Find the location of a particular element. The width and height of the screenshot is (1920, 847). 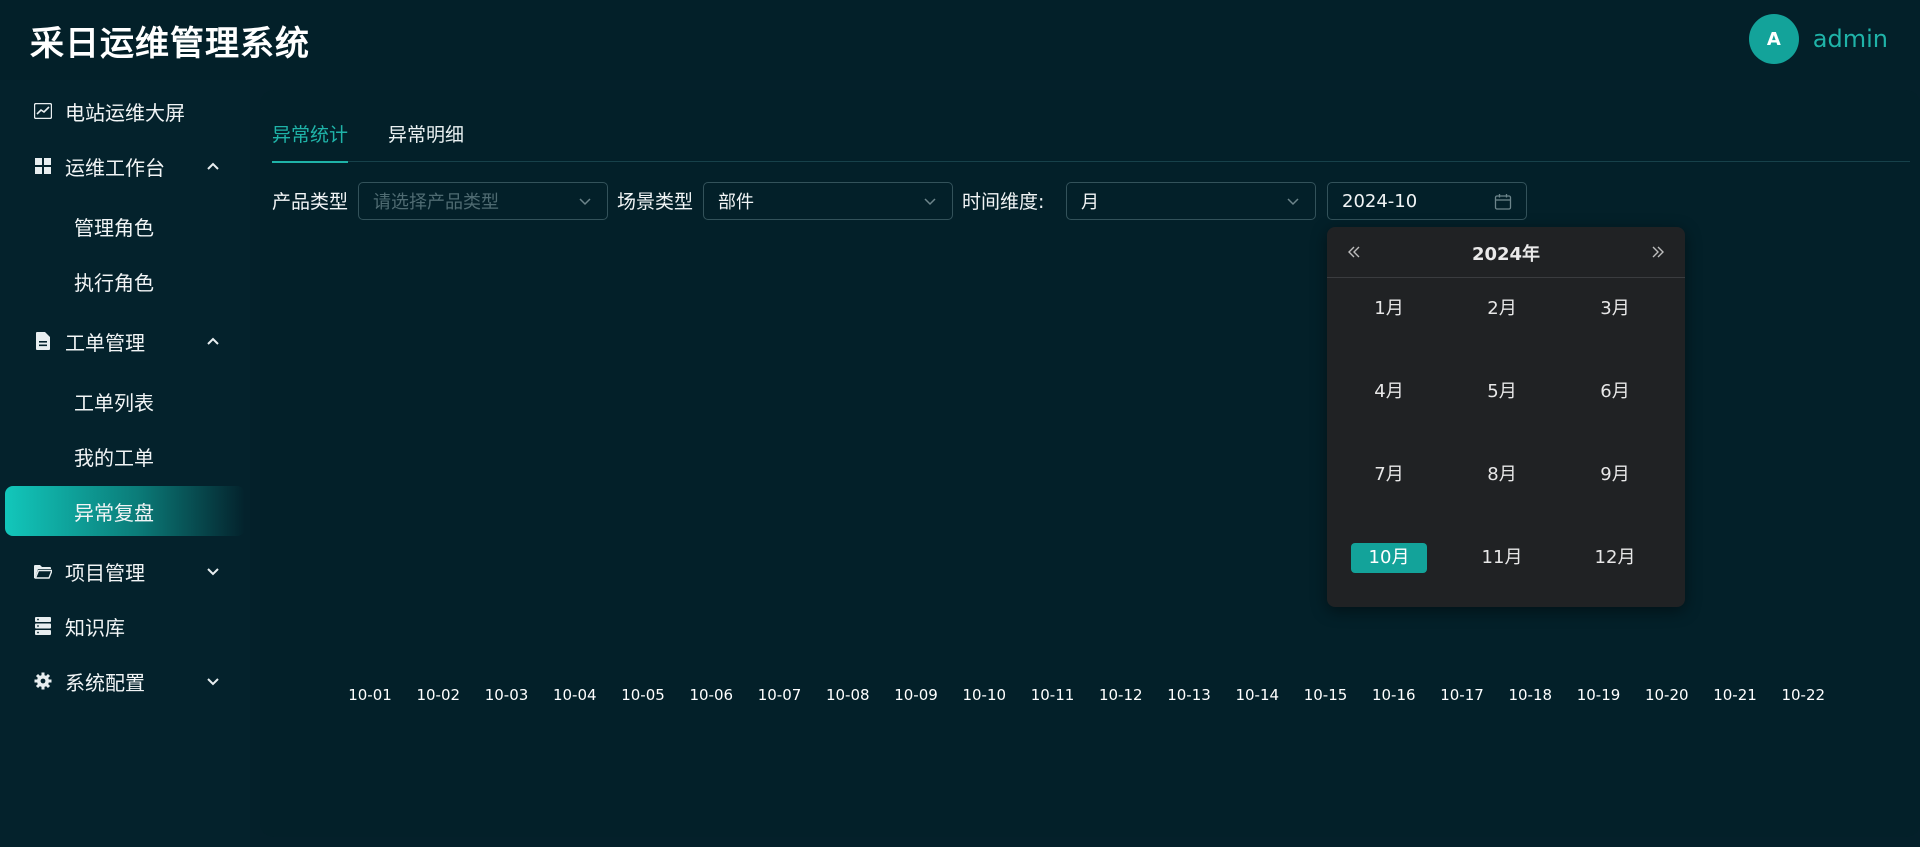

month-picker-dropdown: 2024年 1月 2月 3月 4月 5月 6月 7月 8月 9月 10月 11月 12月 is located at coordinates (1506, 417).